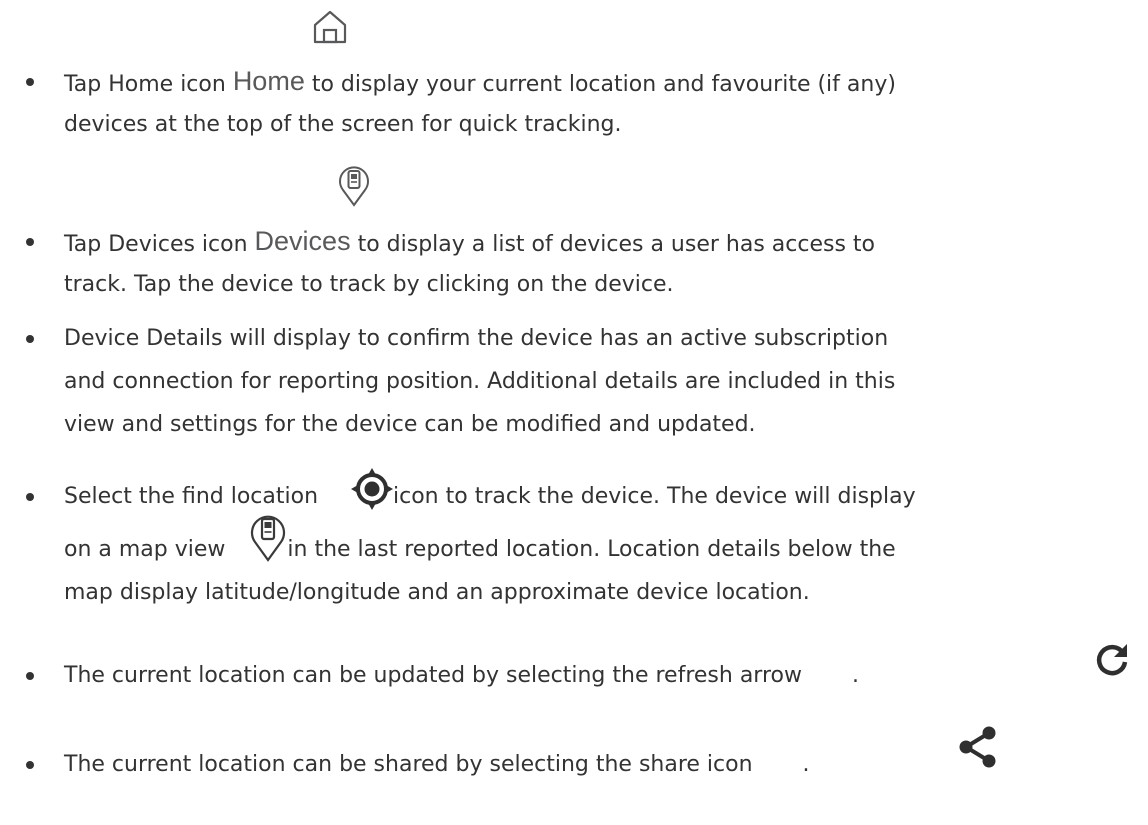 The width and height of the screenshot is (1148, 825). Describe the element at coordinates (1112, 660) in the screenshot. I see `refresh-arrow-icon` at that location.